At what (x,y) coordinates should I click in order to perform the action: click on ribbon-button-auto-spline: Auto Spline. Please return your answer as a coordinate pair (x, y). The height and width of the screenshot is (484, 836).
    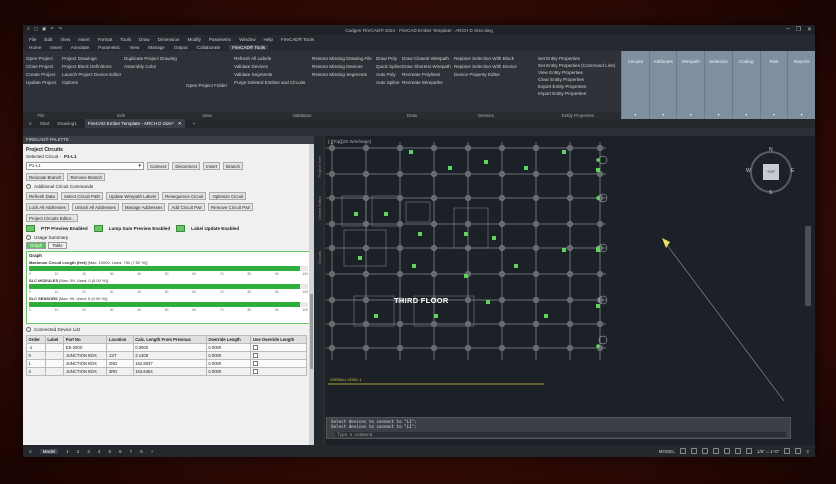
    Looking at the image, I should click on (388, 82).